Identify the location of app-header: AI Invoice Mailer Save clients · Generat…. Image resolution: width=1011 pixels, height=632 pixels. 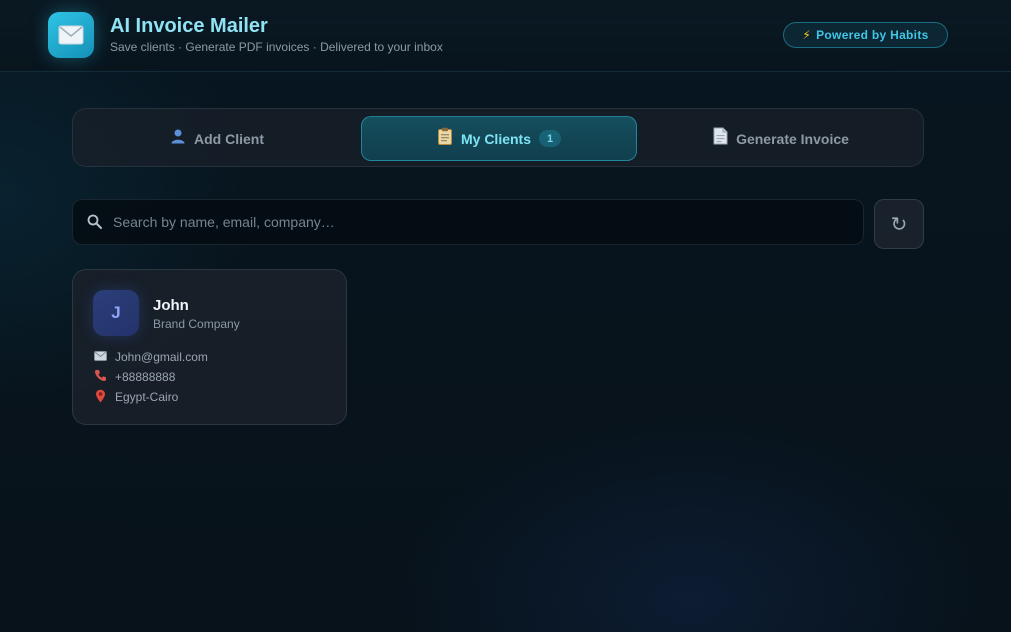
(505, 36).